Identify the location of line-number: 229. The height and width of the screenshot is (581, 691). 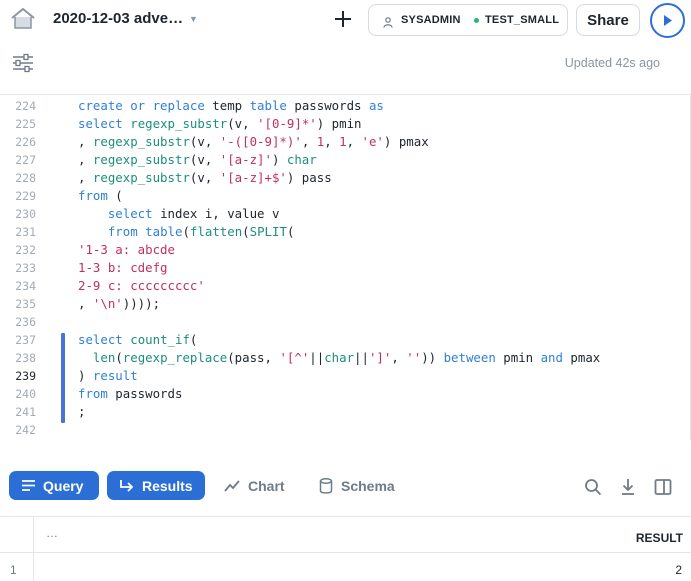
(25, 196).